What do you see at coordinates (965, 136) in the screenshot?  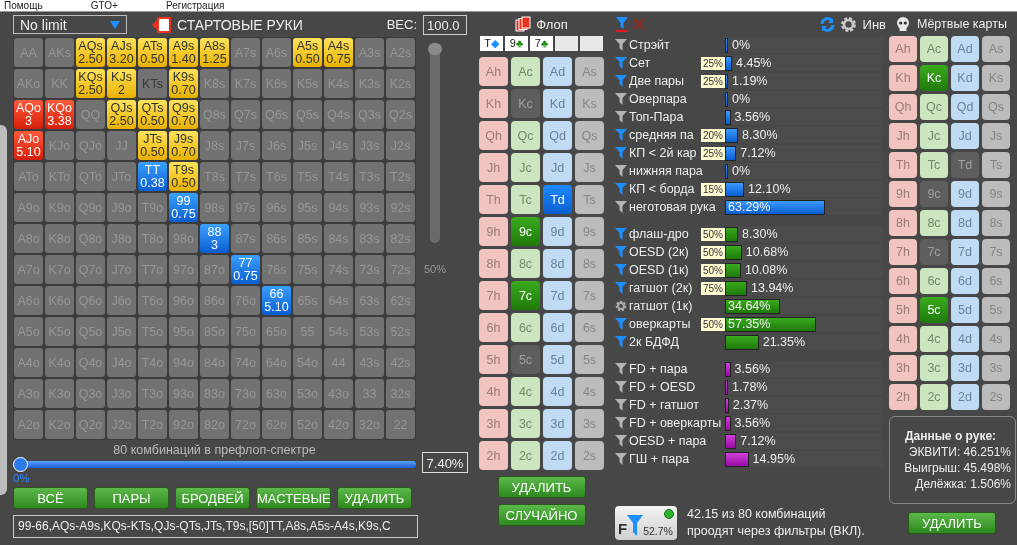 I see `card-button: Jd` at bounding box center [965, 136].